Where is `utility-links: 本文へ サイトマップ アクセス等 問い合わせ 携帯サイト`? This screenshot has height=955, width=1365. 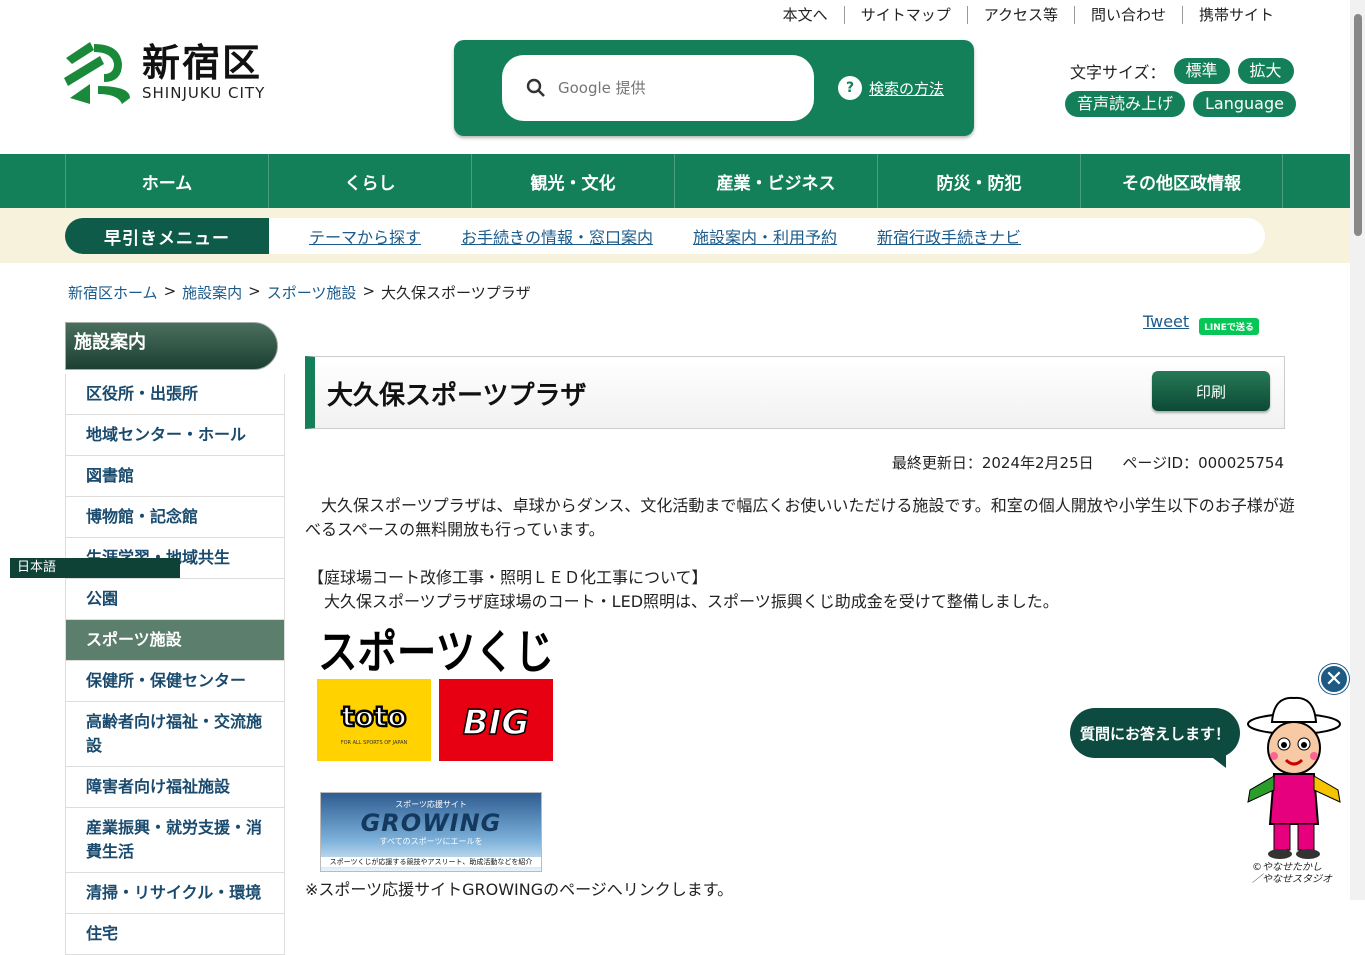 utility-links: 本文へ サイトマップ アクセス等 問い合わせ 携帯サイト is located at coordinates (1028, 15).